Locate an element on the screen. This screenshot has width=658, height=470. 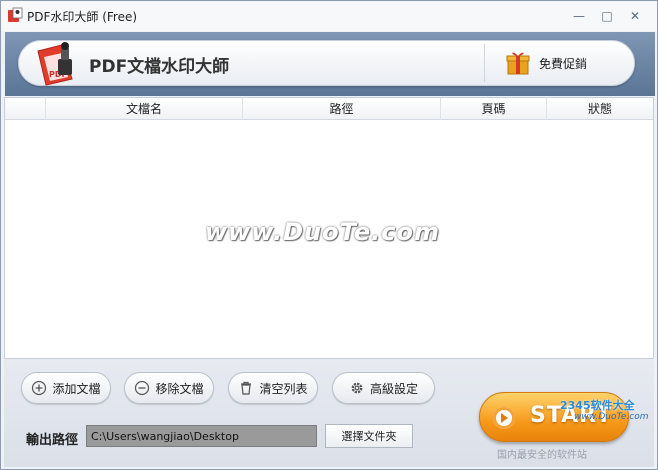
trash-icon is located at coordinates (246, 388).